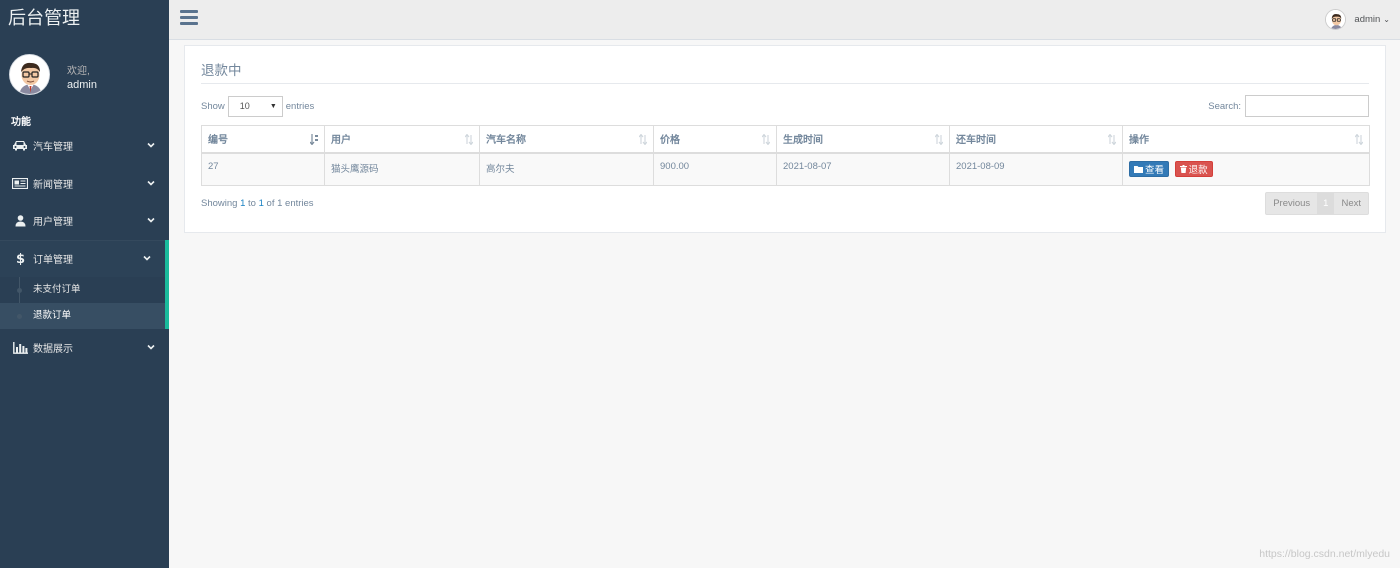 The image size is (1400, 568). What do you see at coordinates (263, 139) in the screenshot?
I see `column-header-id: 编号` at bounding box center [263, 139].